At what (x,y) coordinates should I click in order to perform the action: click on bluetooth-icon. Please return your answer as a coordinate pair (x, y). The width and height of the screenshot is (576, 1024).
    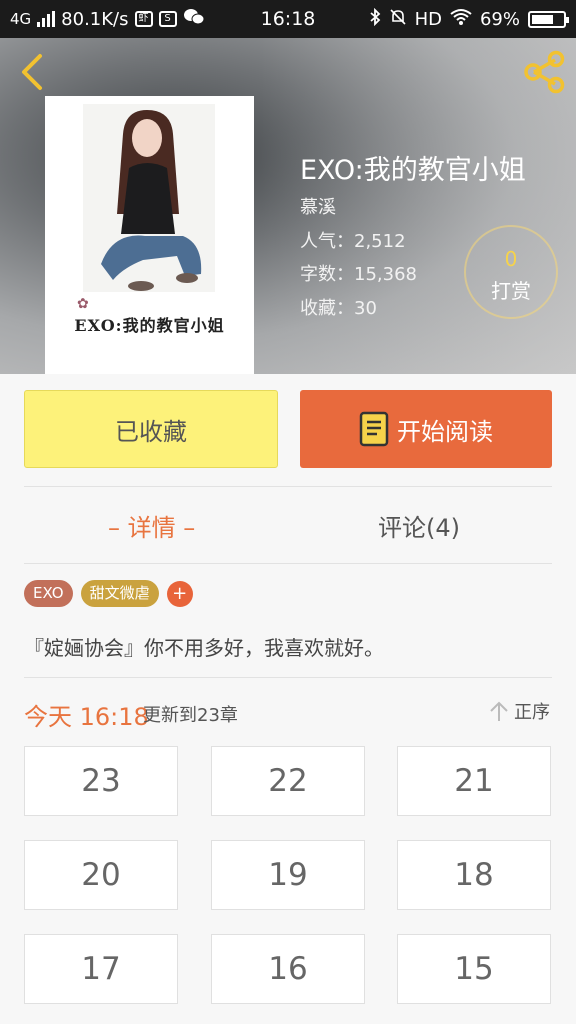
    Looking at the image, I should click on (375, 19).